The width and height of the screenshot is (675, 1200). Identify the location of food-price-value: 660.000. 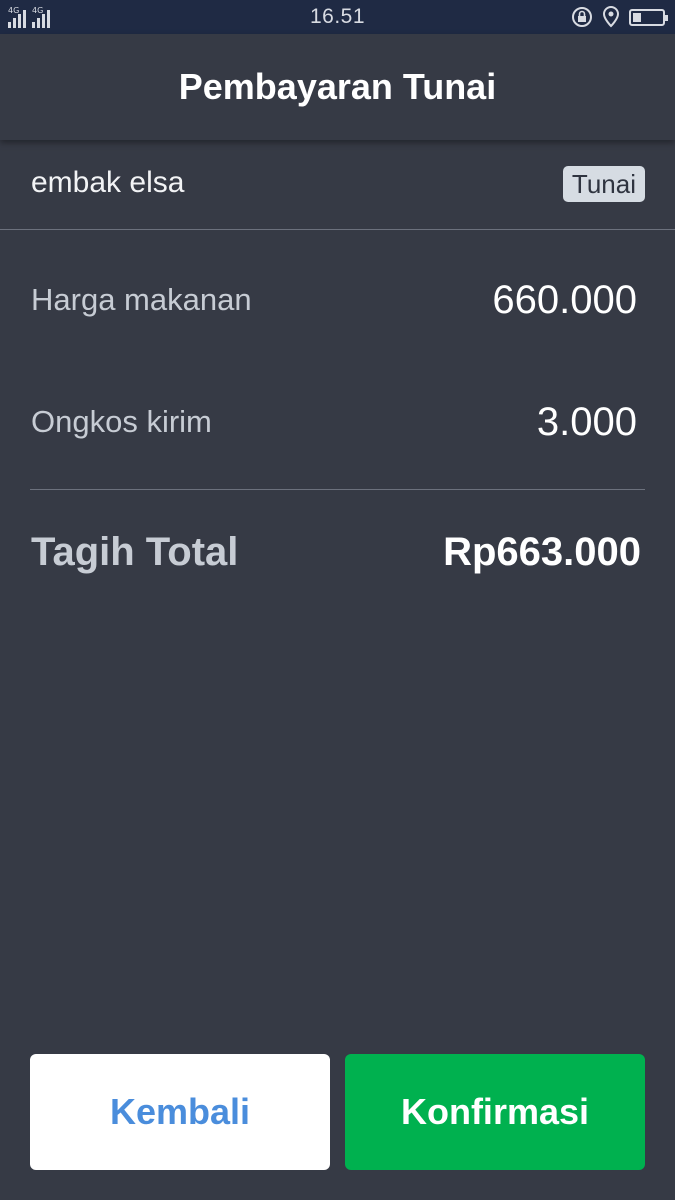
(564, 300).